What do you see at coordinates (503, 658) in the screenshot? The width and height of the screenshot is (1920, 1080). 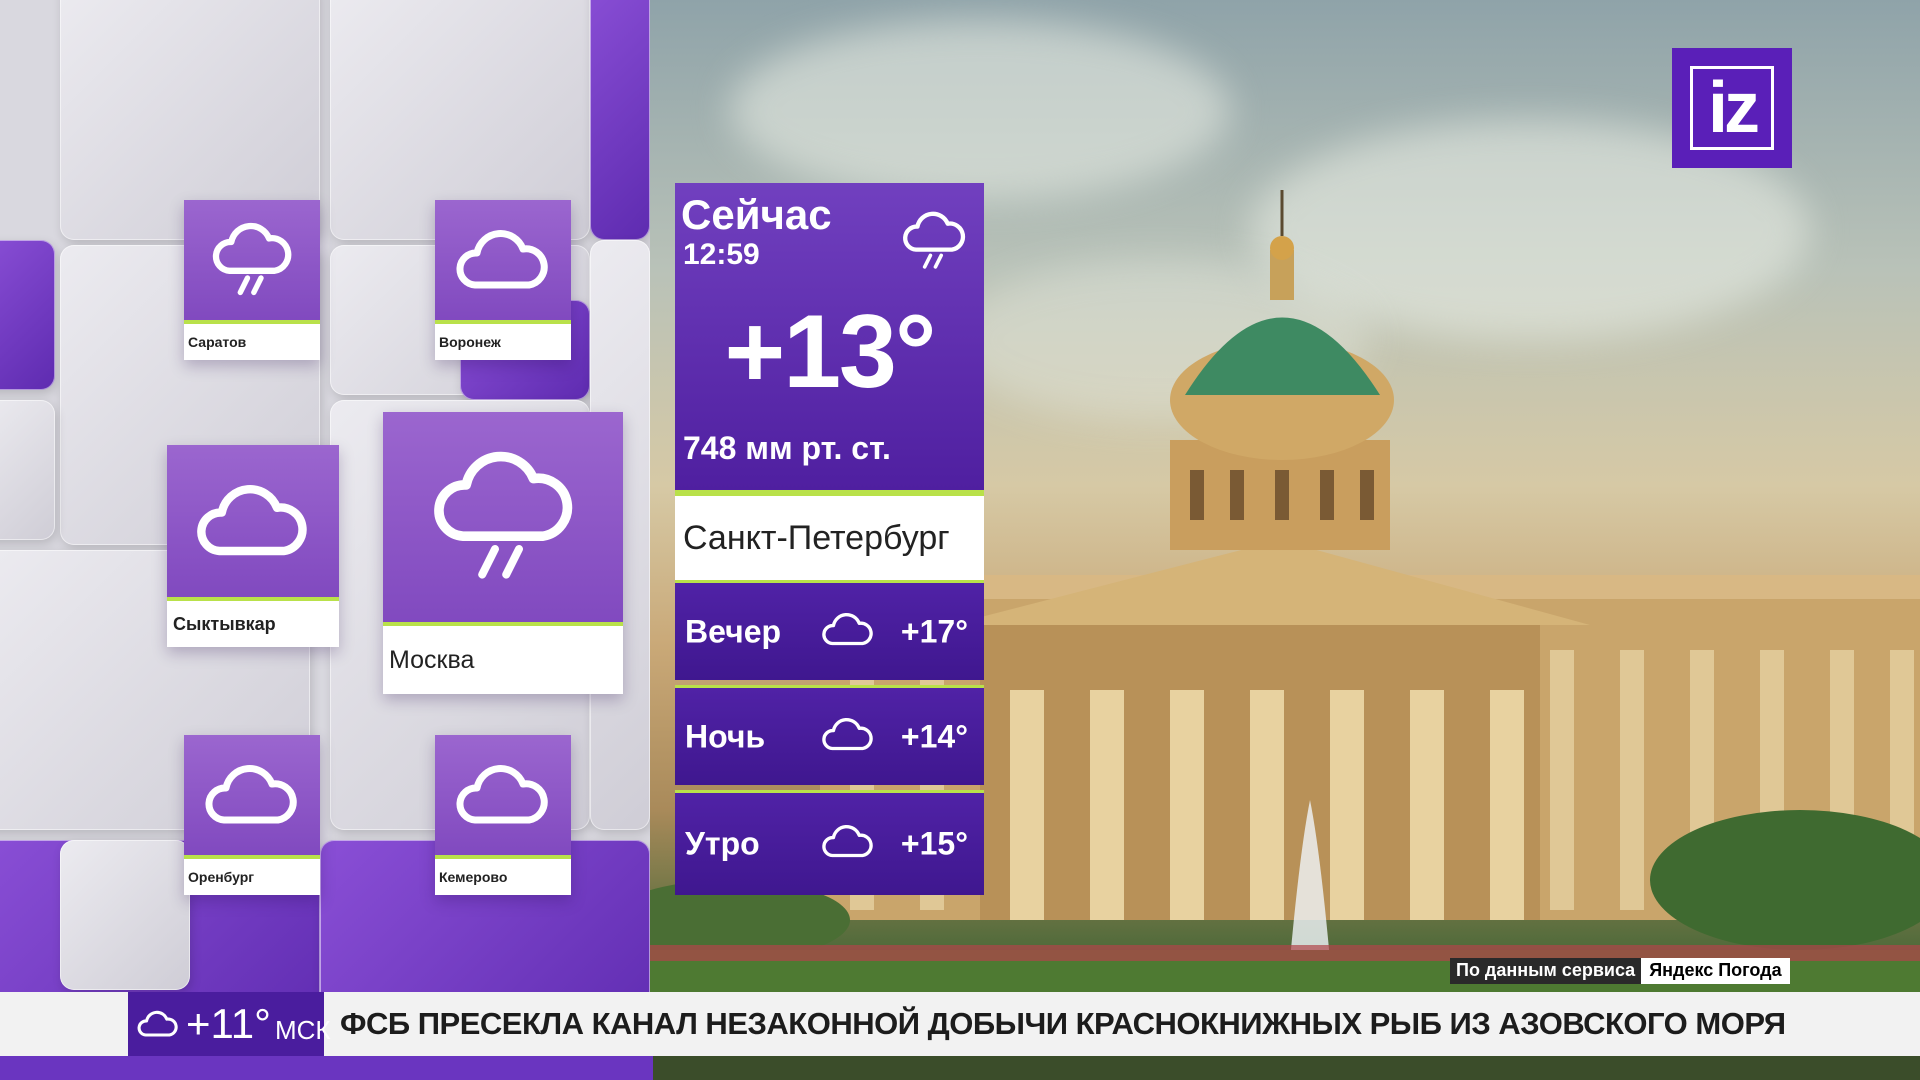 I see `city-label: Москва` at bounding box center [503, 658].